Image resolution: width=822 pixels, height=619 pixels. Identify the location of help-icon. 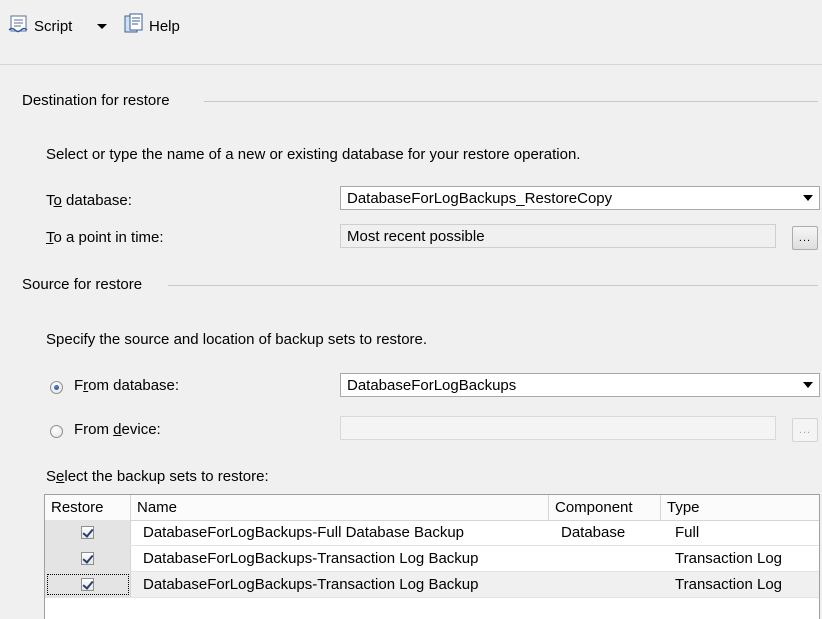
(134, 26).